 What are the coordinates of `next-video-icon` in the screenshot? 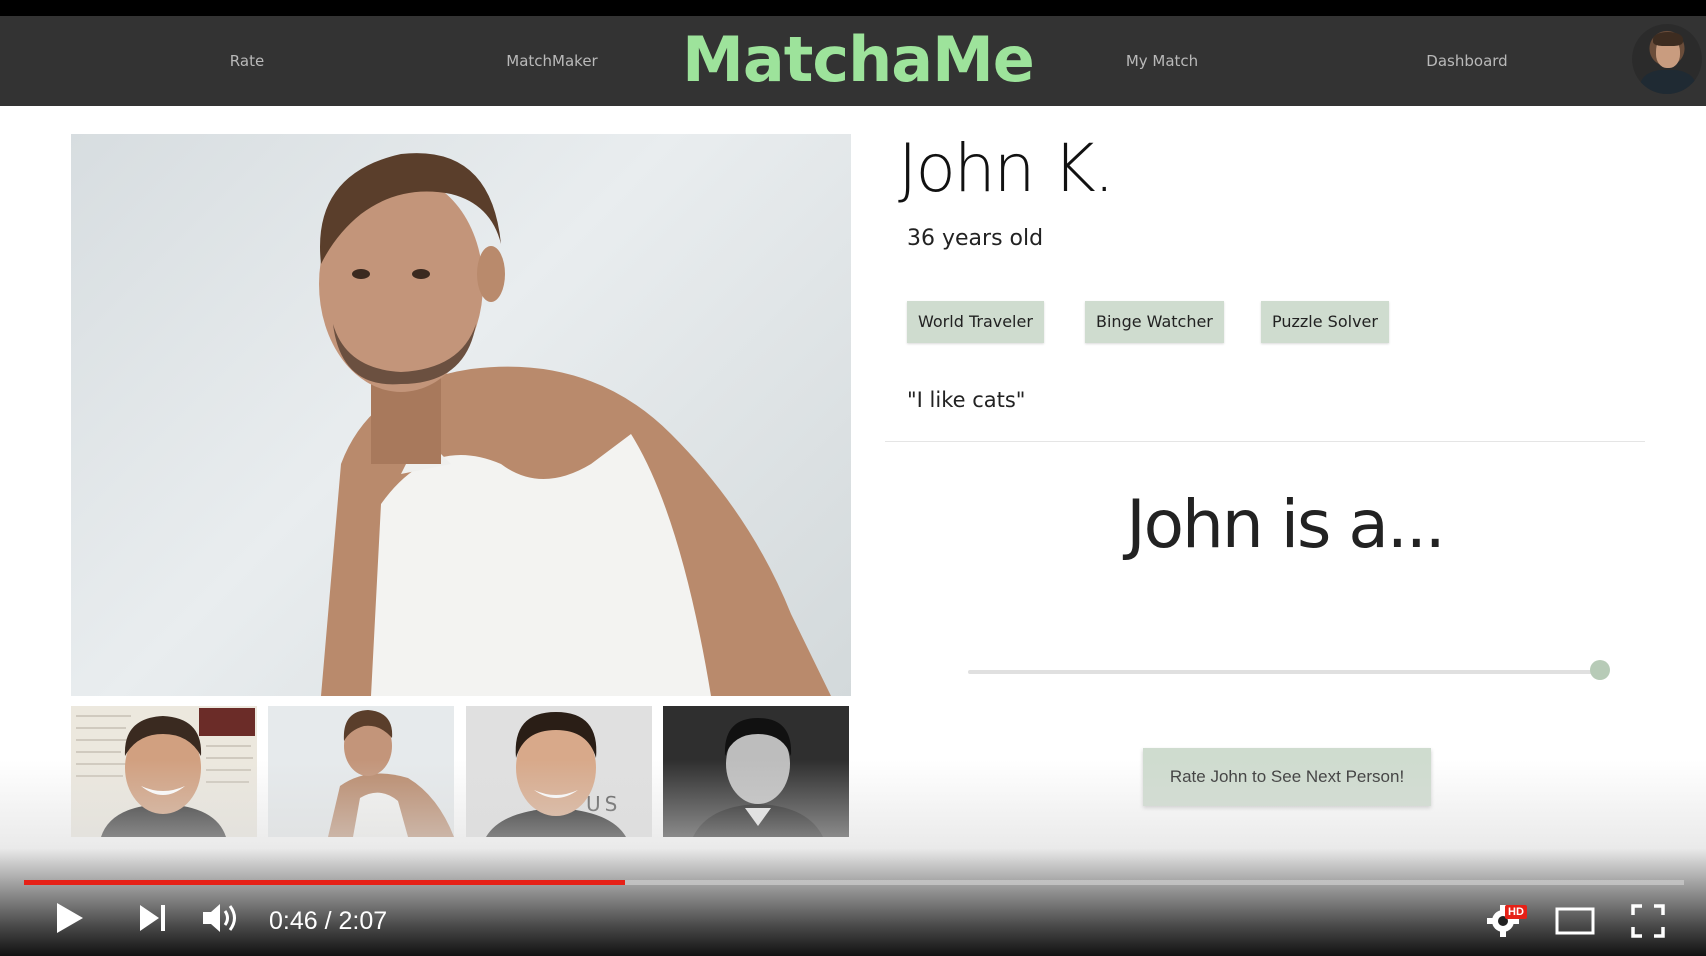 It's located at (153, 920).